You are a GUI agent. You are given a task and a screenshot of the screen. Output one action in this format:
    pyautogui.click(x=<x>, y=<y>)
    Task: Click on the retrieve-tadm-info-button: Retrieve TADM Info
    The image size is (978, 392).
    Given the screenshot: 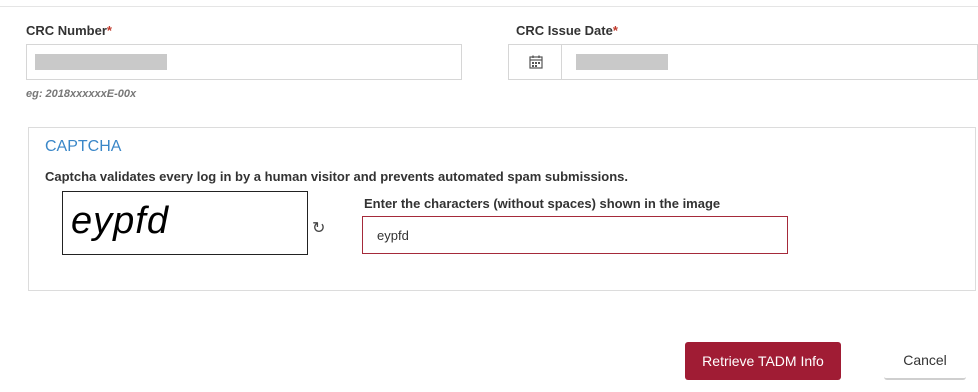 What is the action you would take?
    pyautogui.click(x=763, y=361)
    